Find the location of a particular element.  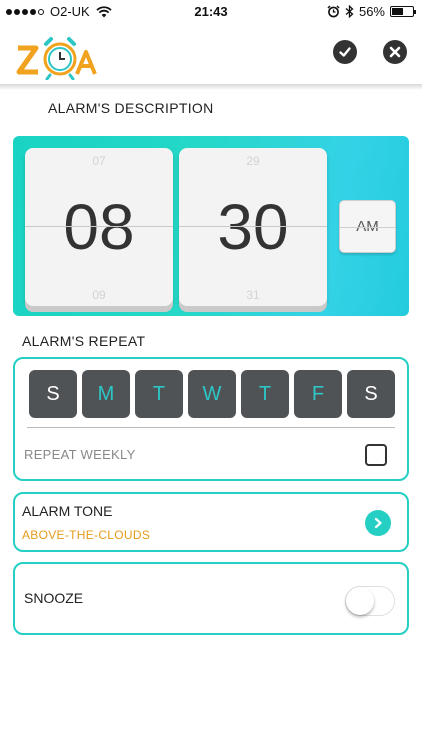

hour-prev: 07 is located at coordinates (99, 161).